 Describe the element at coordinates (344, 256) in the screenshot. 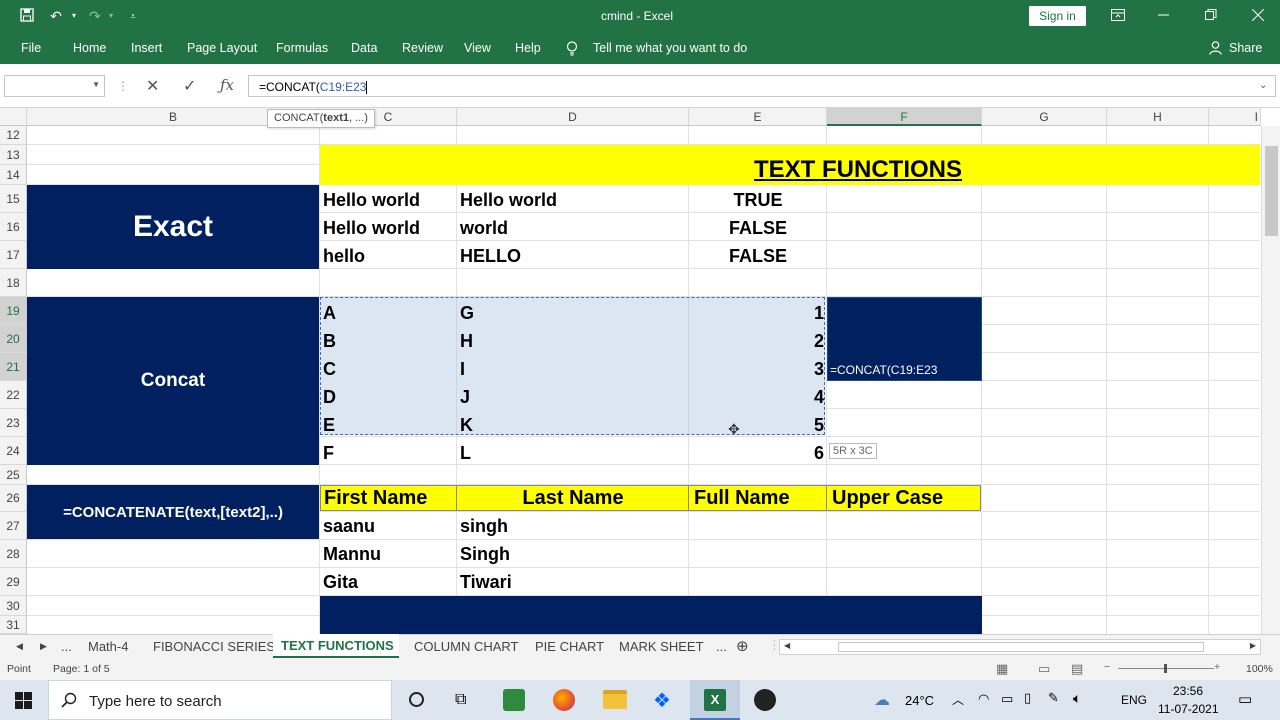

I see `cell-c17: hello` at that location.